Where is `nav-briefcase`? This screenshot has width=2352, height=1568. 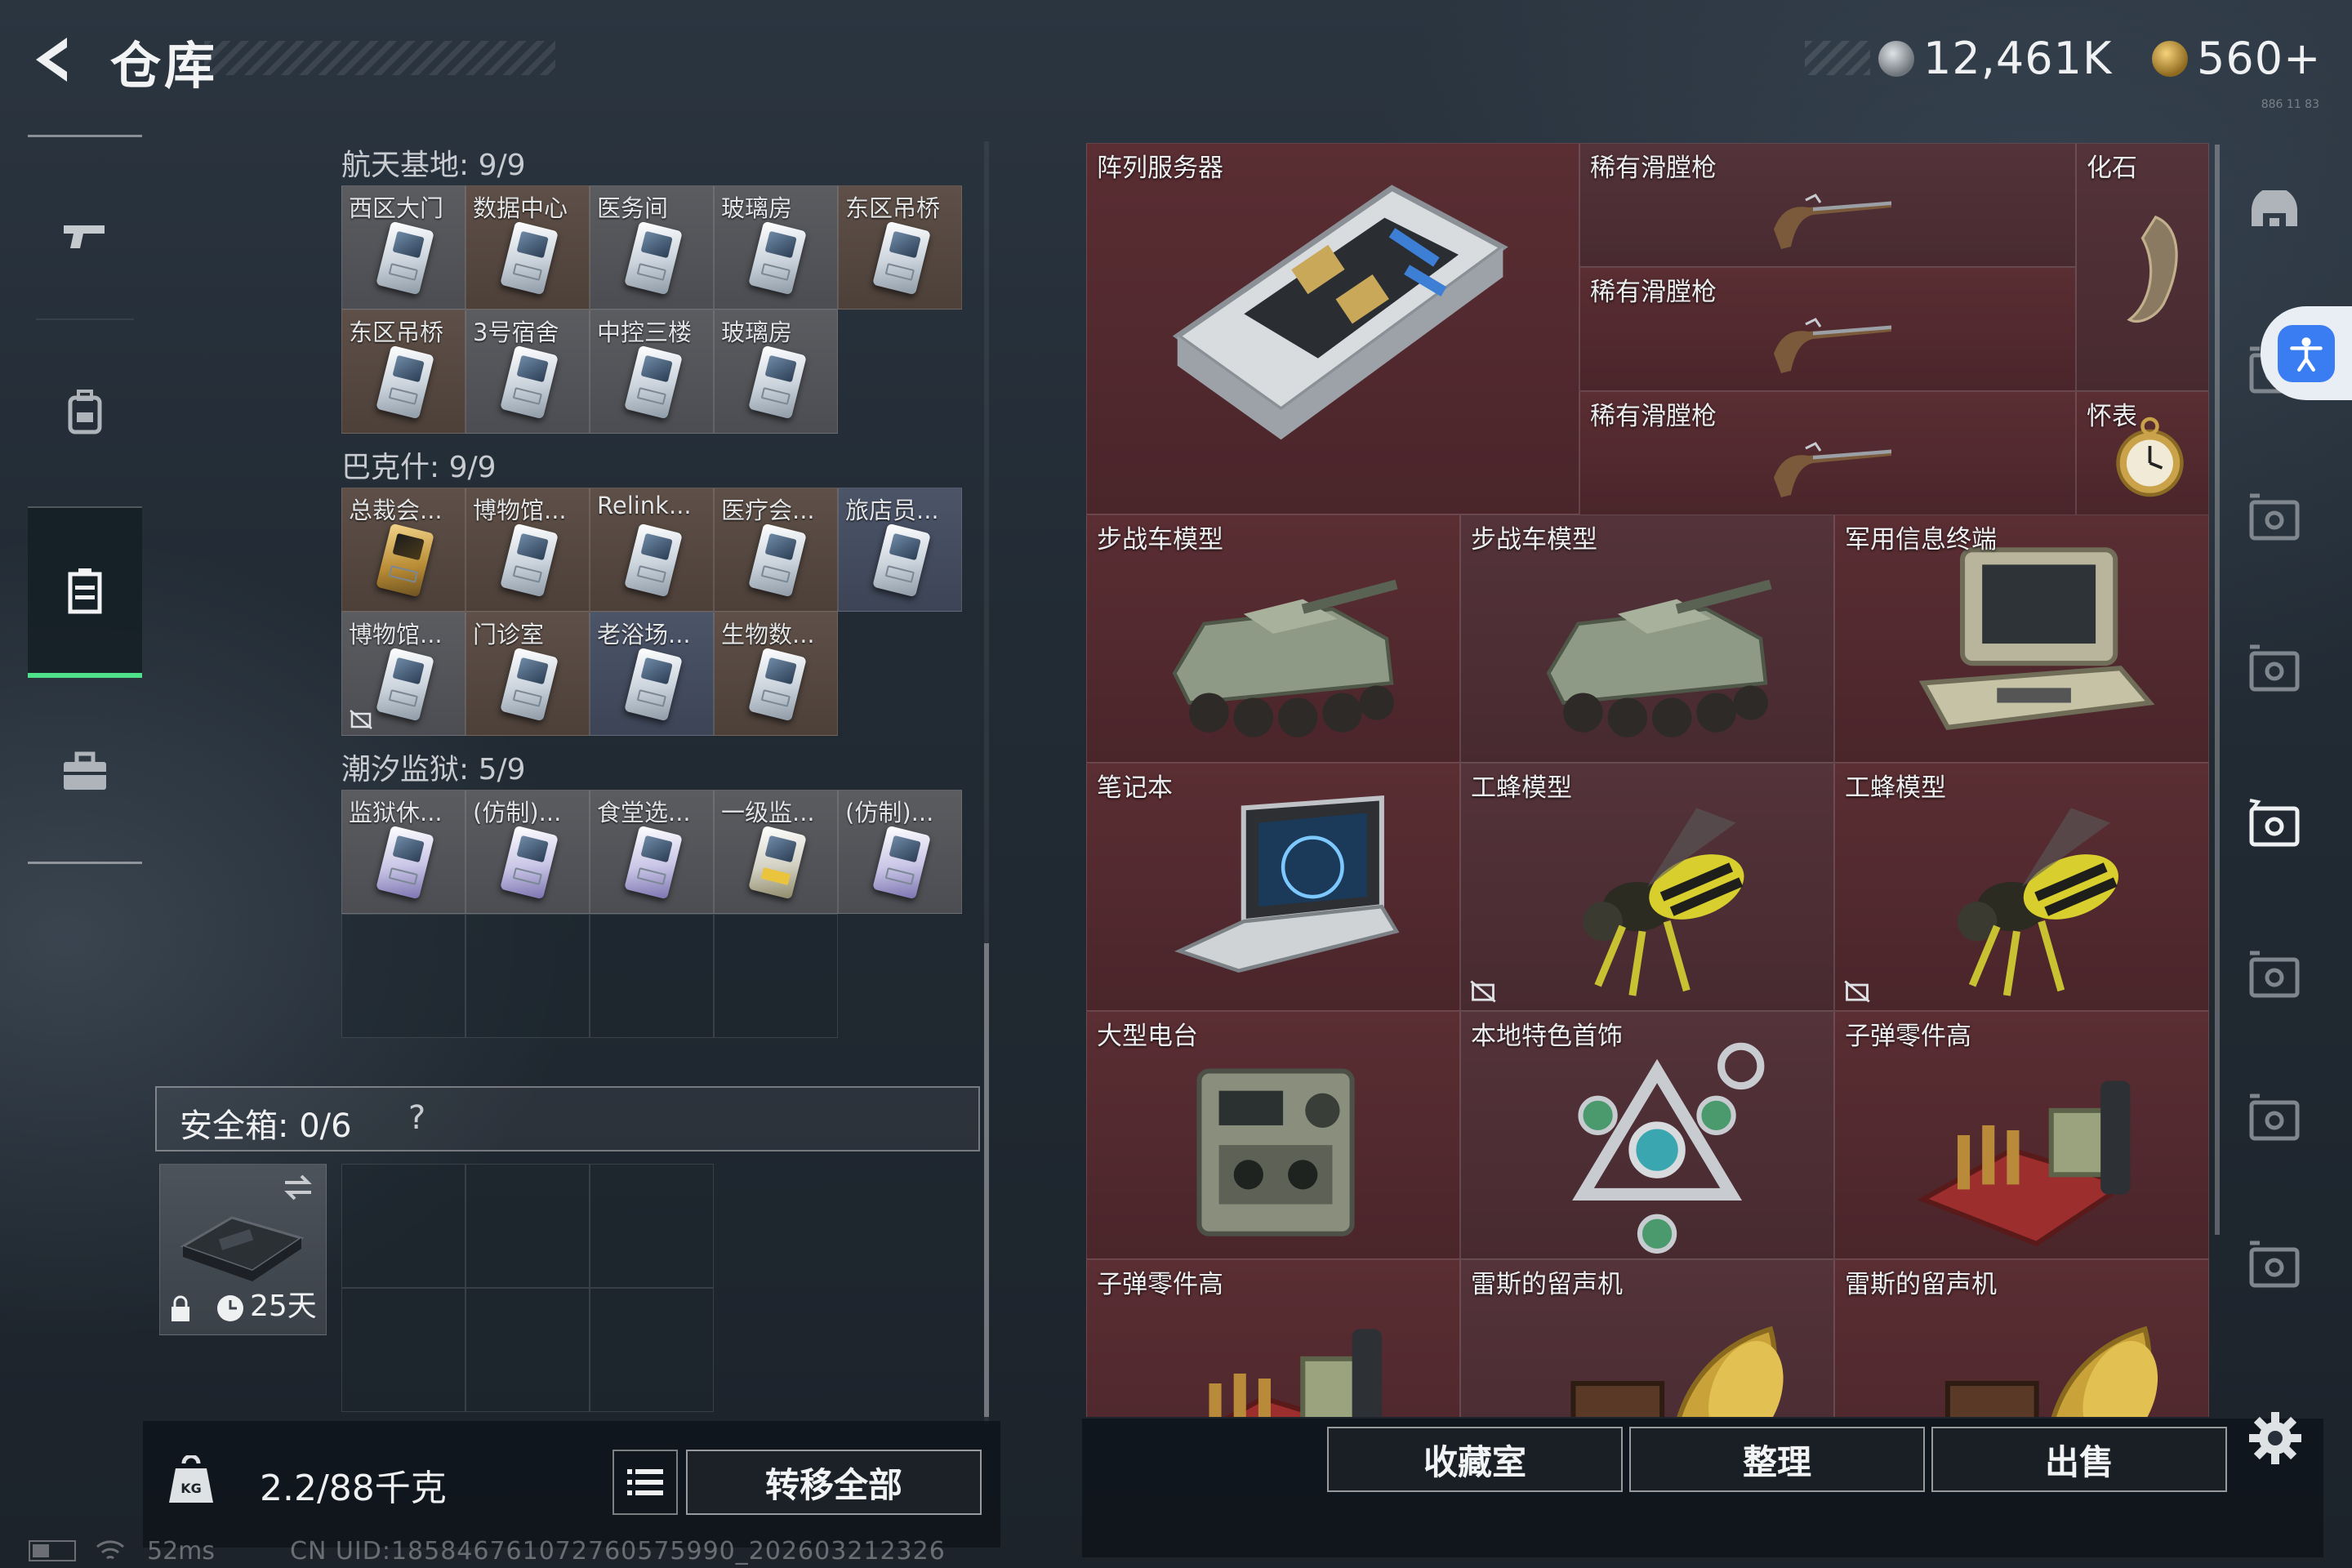
nav-briefcase is located at coordinates (85, 771).